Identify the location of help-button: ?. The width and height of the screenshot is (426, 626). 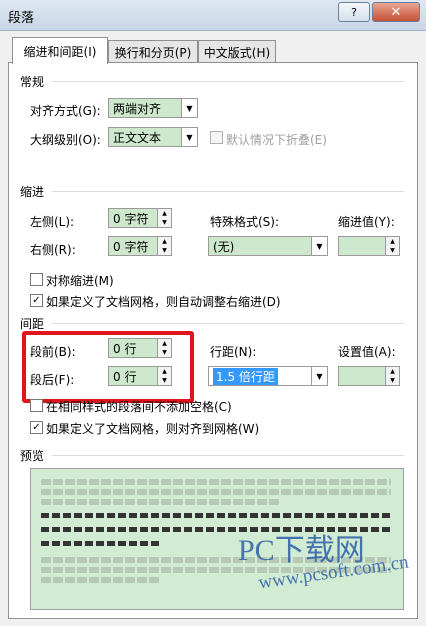
(354, 12).